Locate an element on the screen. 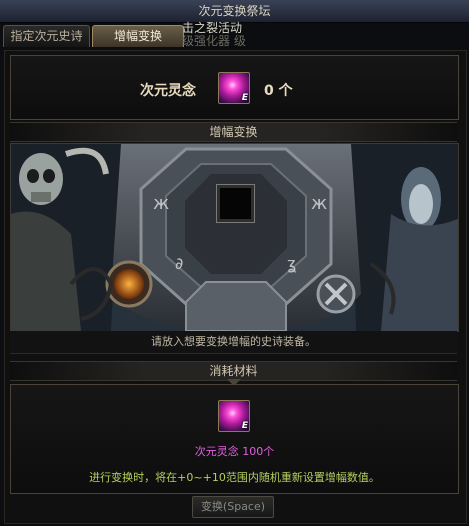  tab-bar: 指定次元史诗 增幅变换 击之裂活动 级强化器 级 is located at coordinates (234, 35).